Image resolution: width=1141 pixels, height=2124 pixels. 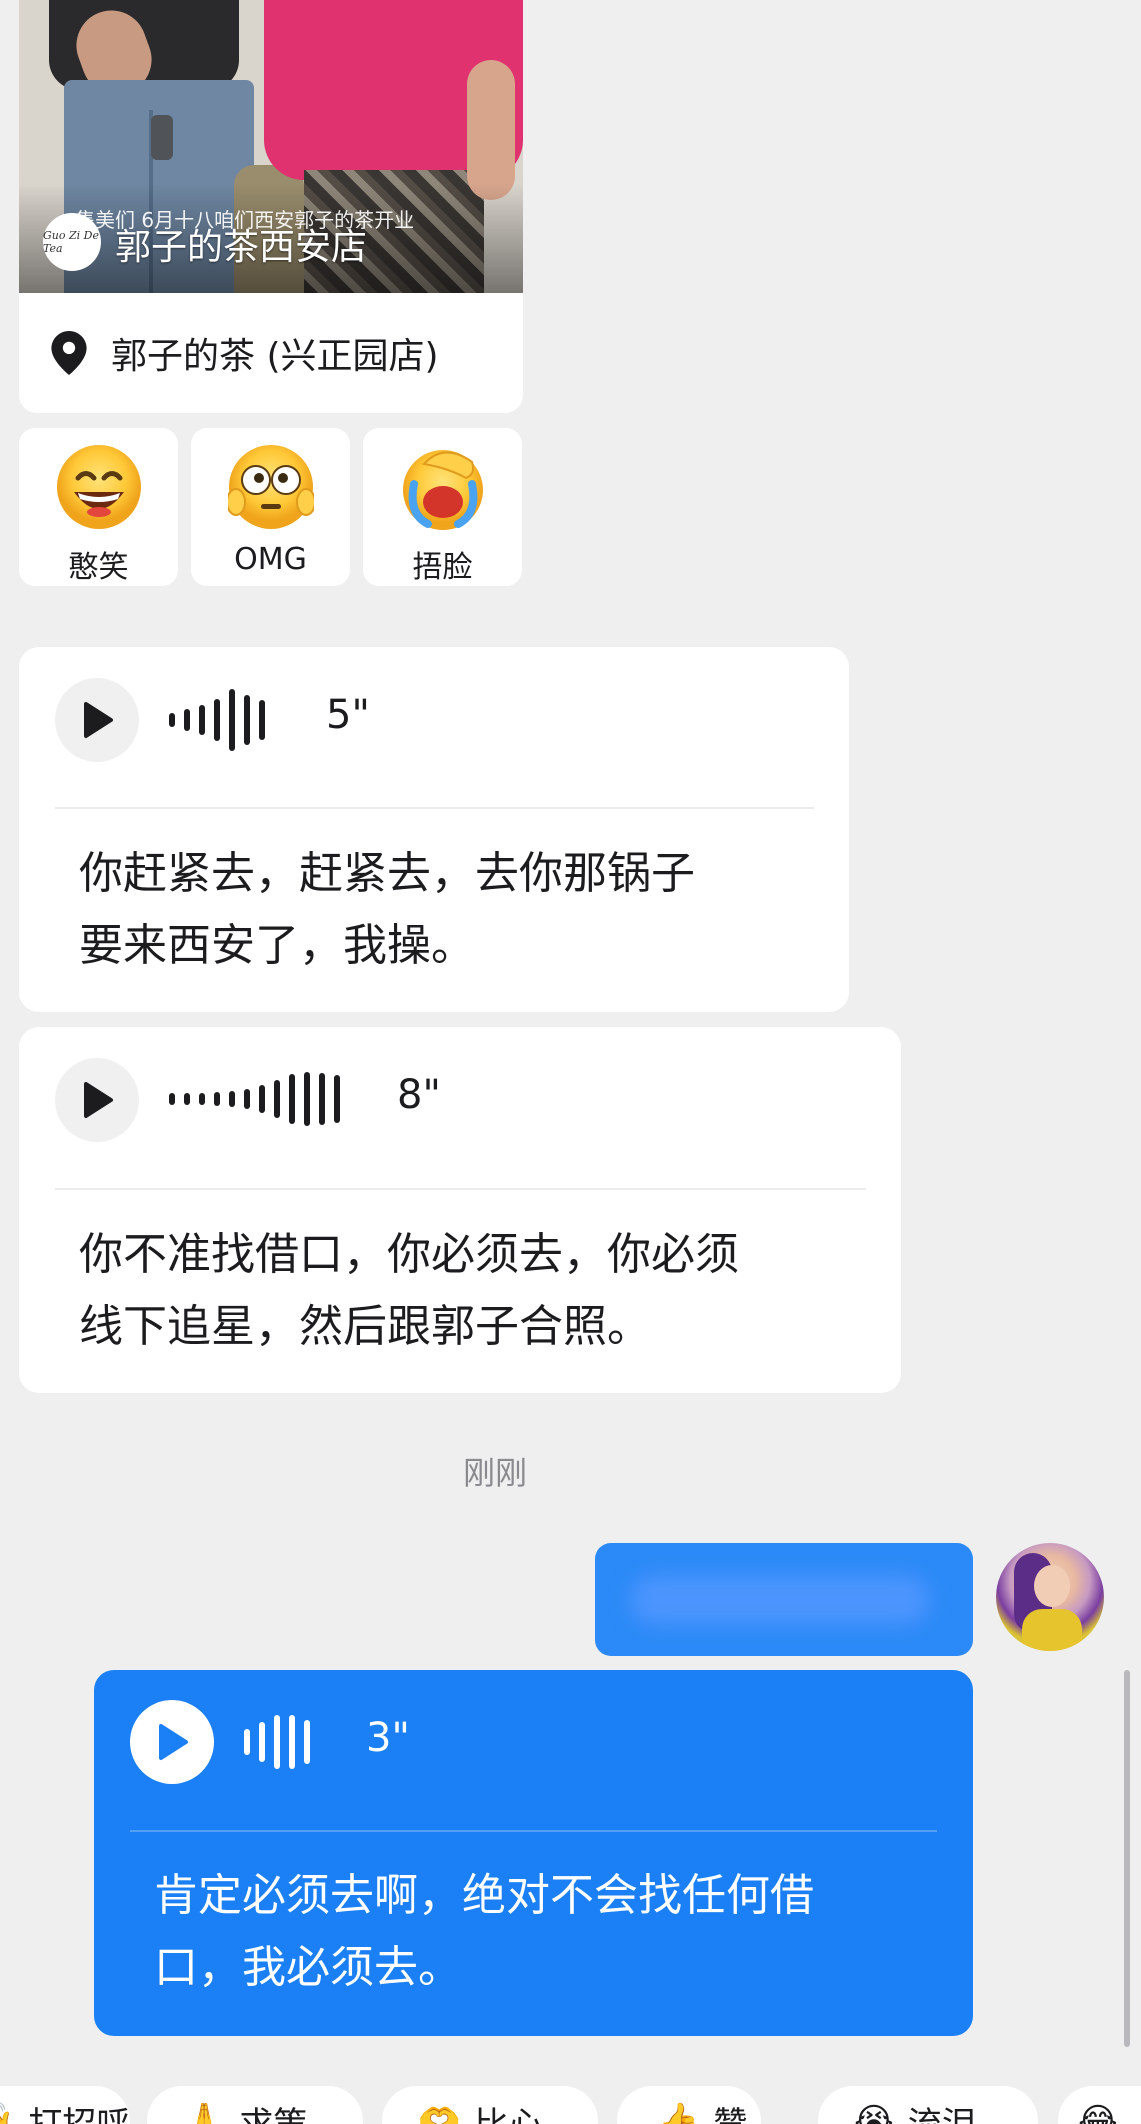 What do you see at coordinates (874, 2112) in the screenshot?
I see `tears-emoji-icon: 😭` at bounding box center [874, 2112].